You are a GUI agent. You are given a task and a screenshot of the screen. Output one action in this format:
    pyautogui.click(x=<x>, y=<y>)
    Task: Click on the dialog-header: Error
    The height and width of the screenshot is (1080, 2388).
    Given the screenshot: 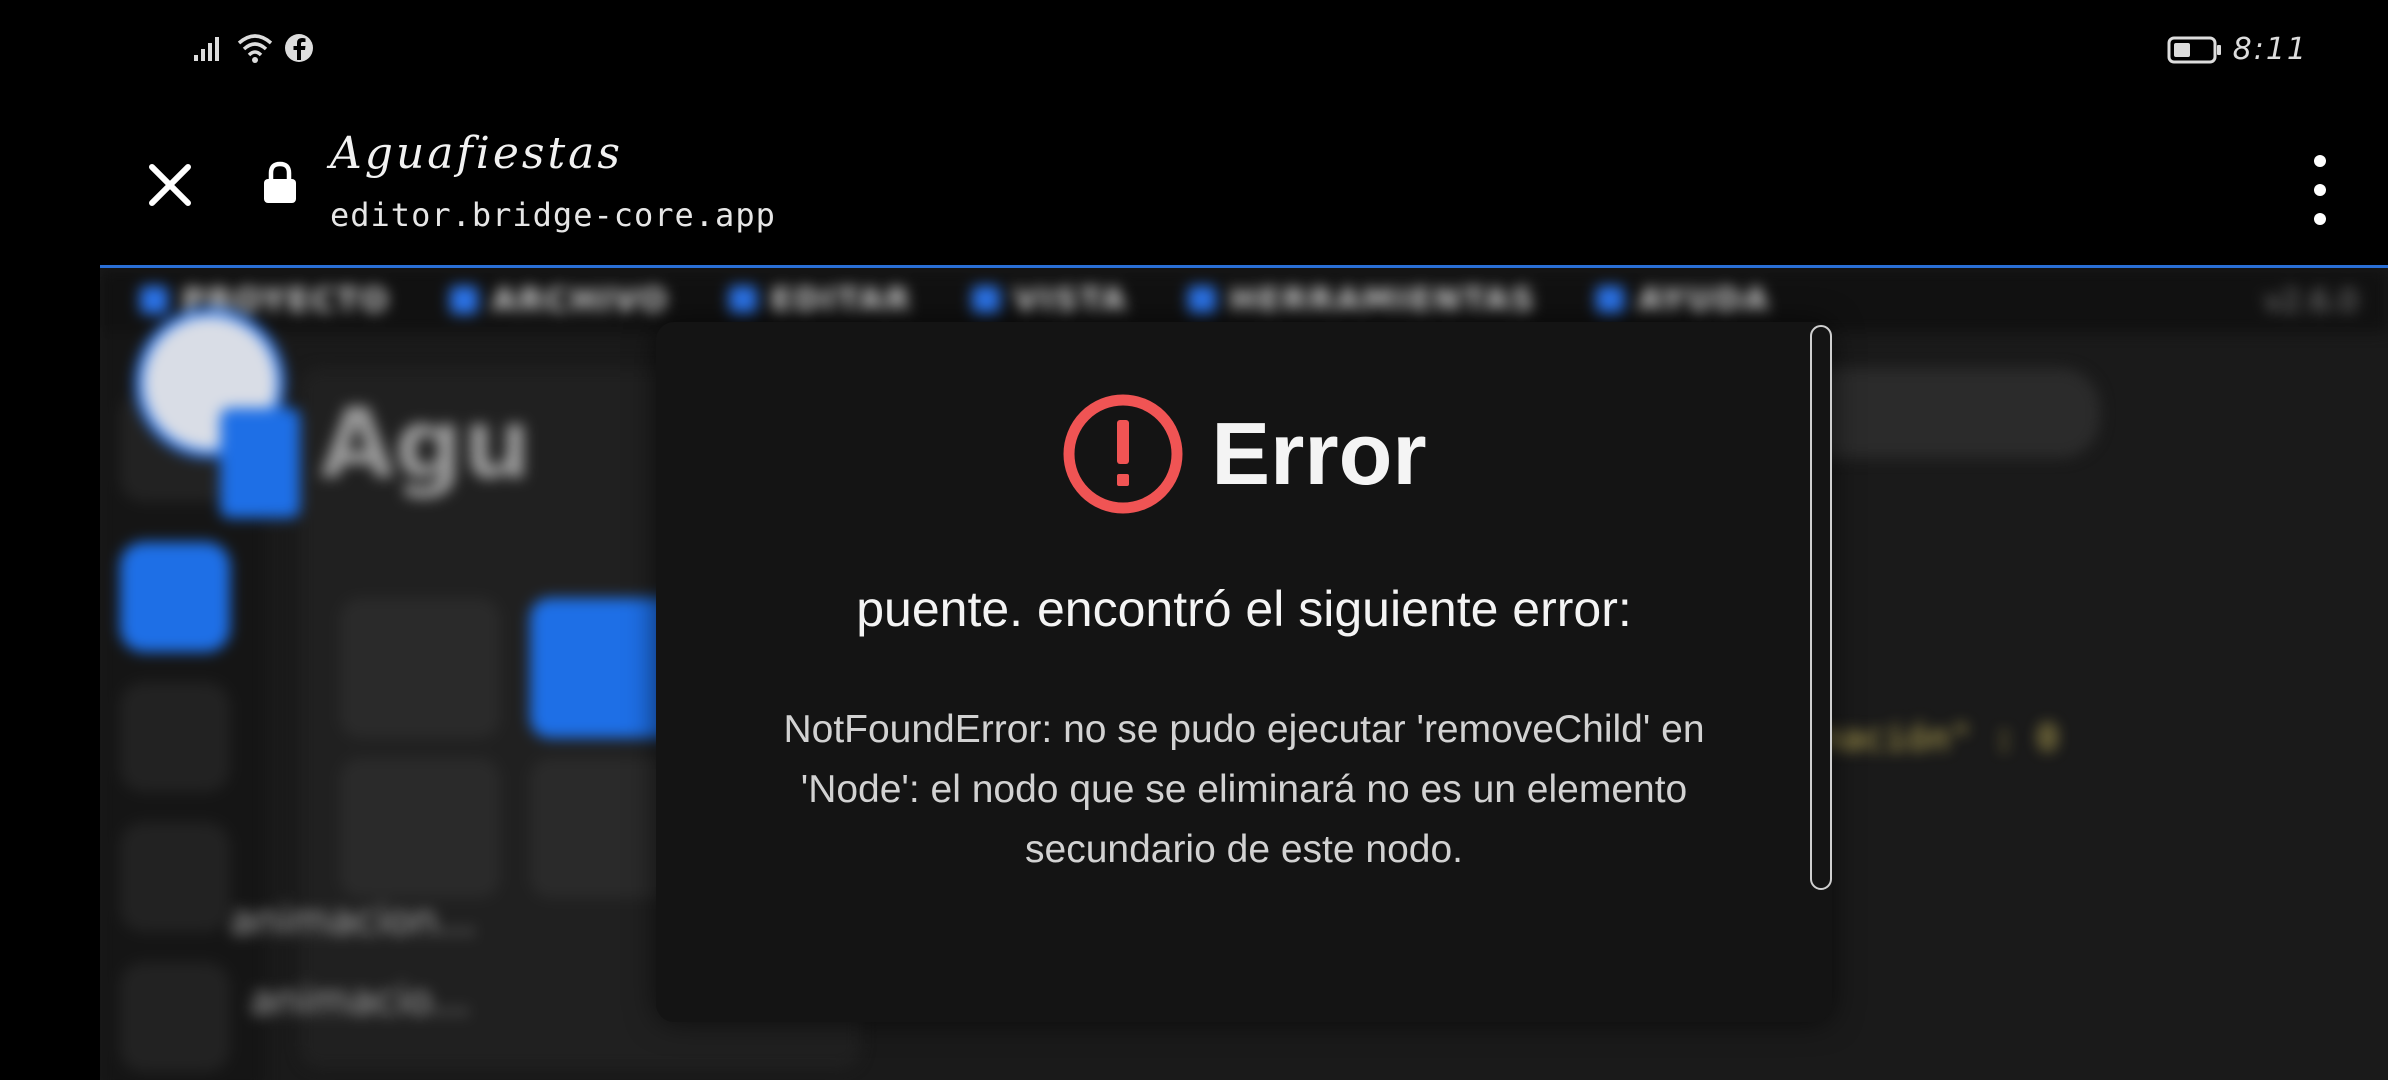 What is the action you would take?
    pyautogui.click(x=1244, y=454)
    